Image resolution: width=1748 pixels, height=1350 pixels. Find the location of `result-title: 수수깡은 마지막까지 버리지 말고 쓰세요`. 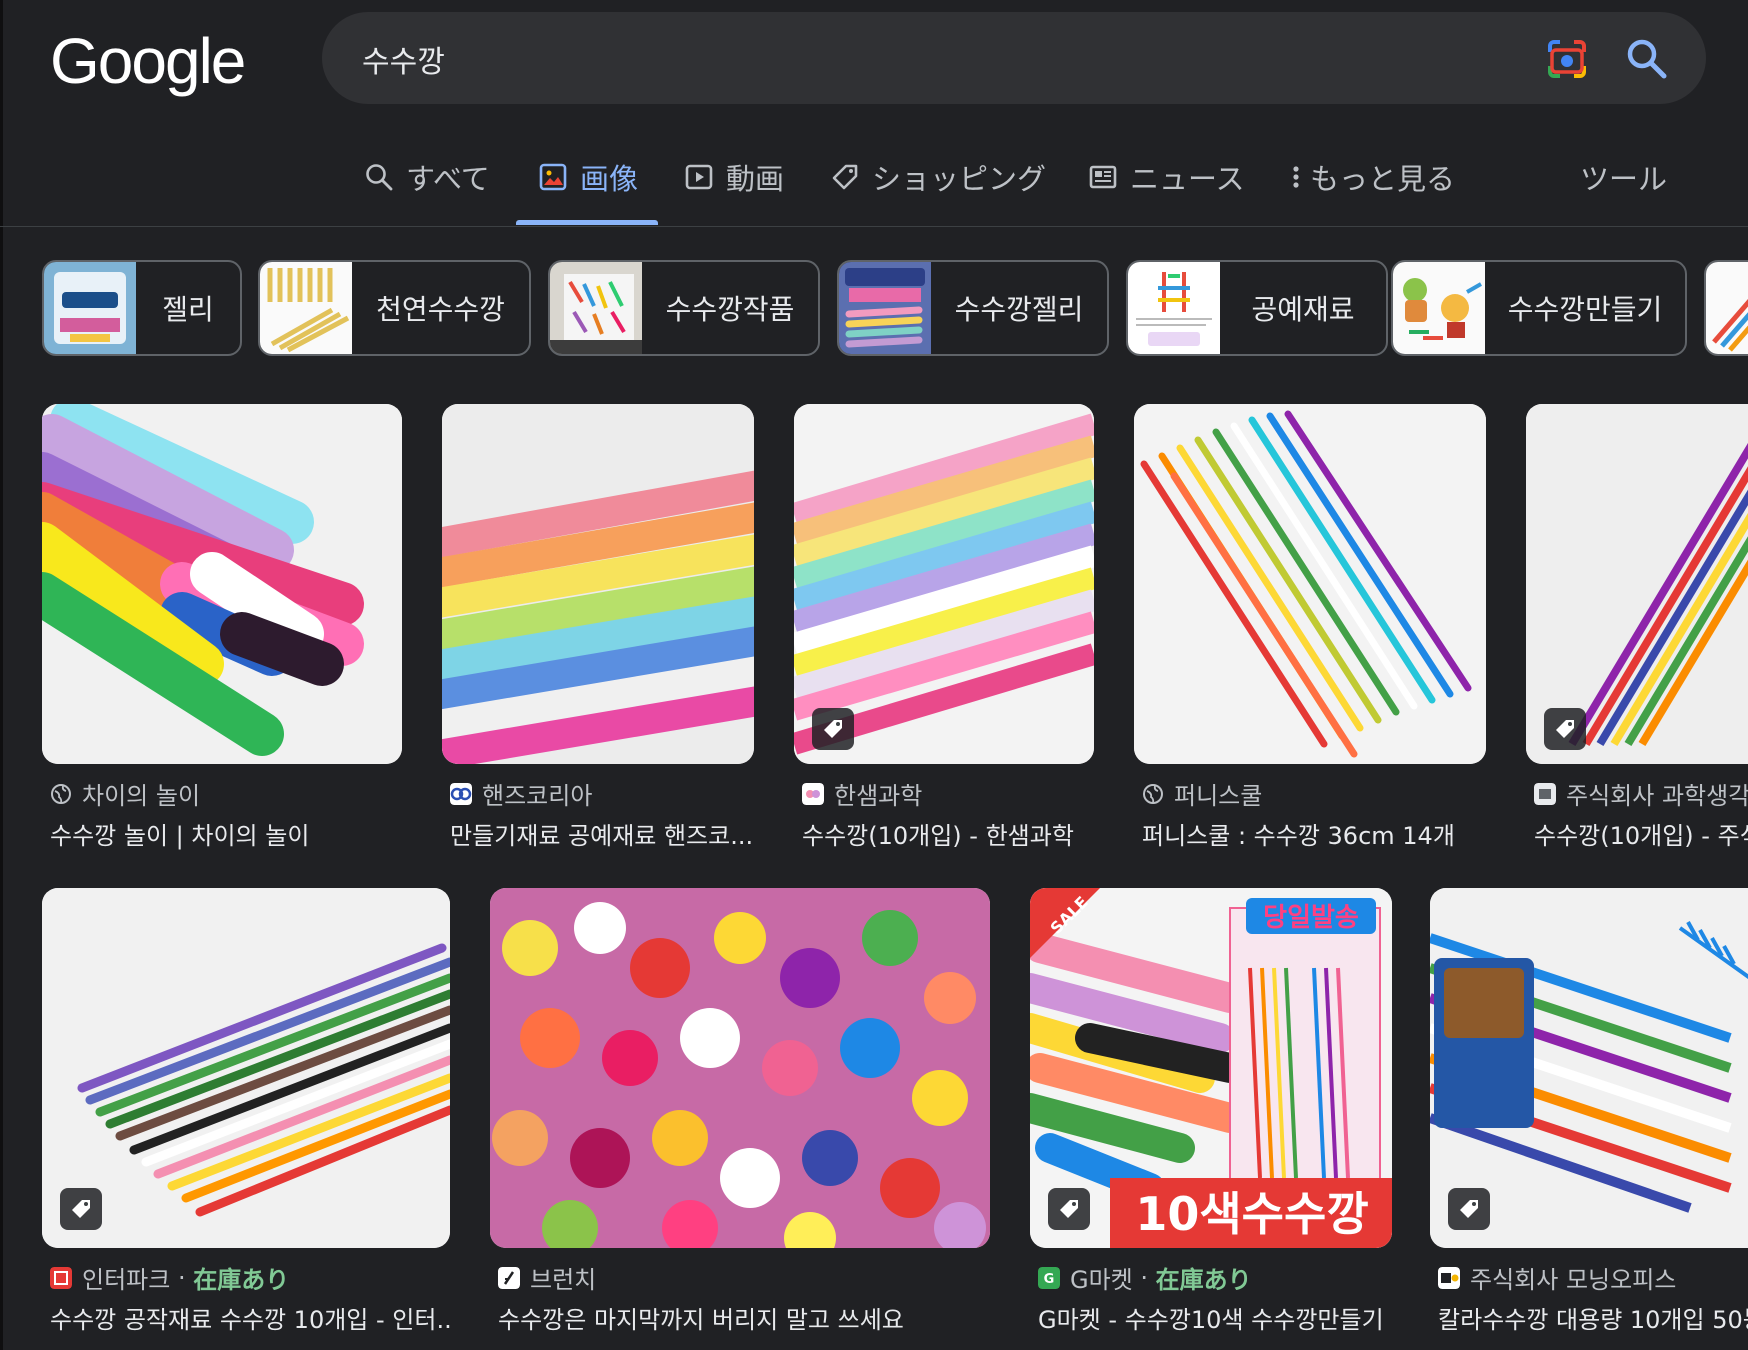

result-title: 수수깡은 마지막까지 버리지 말고 쓰세요 is located at coordinates (748, 1317).